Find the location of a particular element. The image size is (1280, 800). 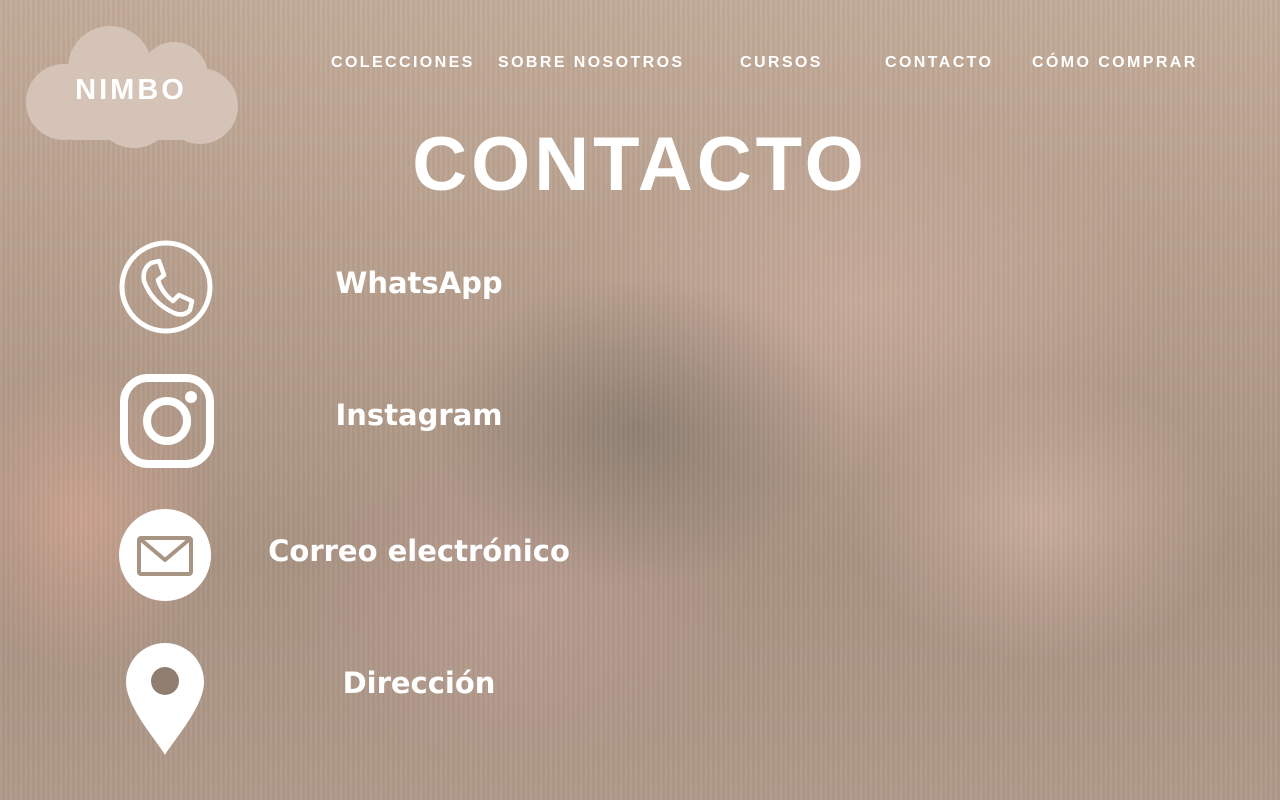

phone-icon is located at coordinates (166, 287).